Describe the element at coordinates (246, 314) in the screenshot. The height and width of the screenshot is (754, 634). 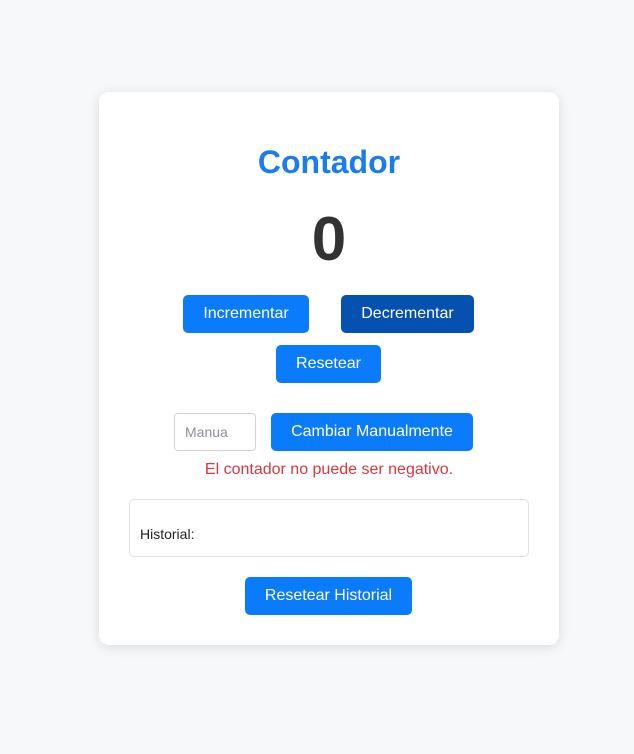
I see `increment-button: Incrementar` at that location.